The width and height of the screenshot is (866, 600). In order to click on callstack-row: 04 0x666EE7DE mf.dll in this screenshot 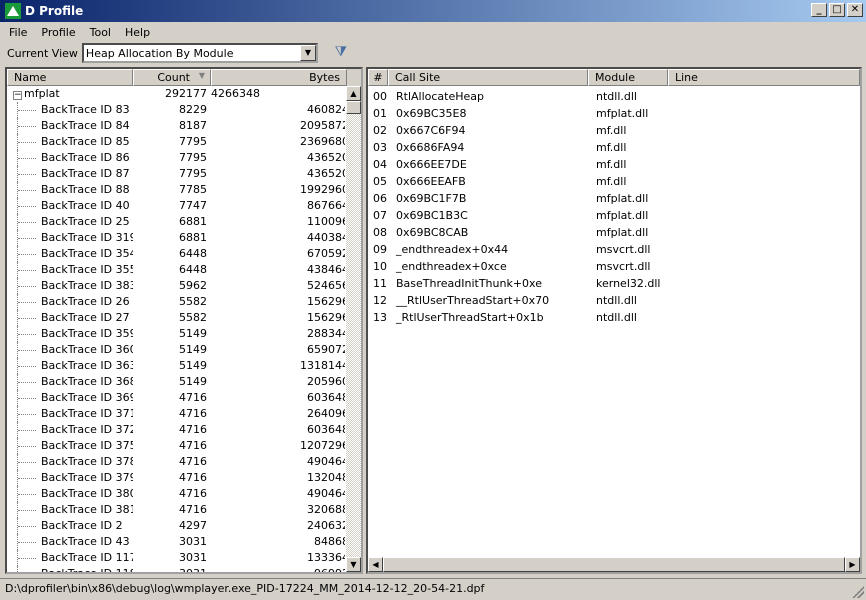, I will do `click(614, 164)`.